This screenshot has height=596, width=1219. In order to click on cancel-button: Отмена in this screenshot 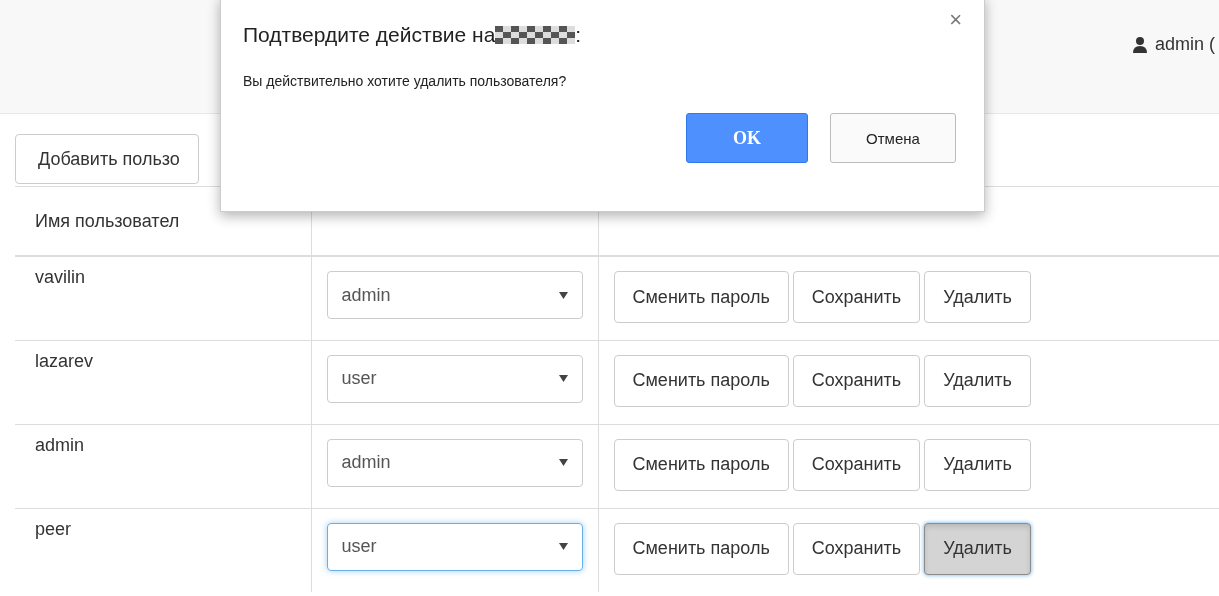, I will do `click(893, 138)`.